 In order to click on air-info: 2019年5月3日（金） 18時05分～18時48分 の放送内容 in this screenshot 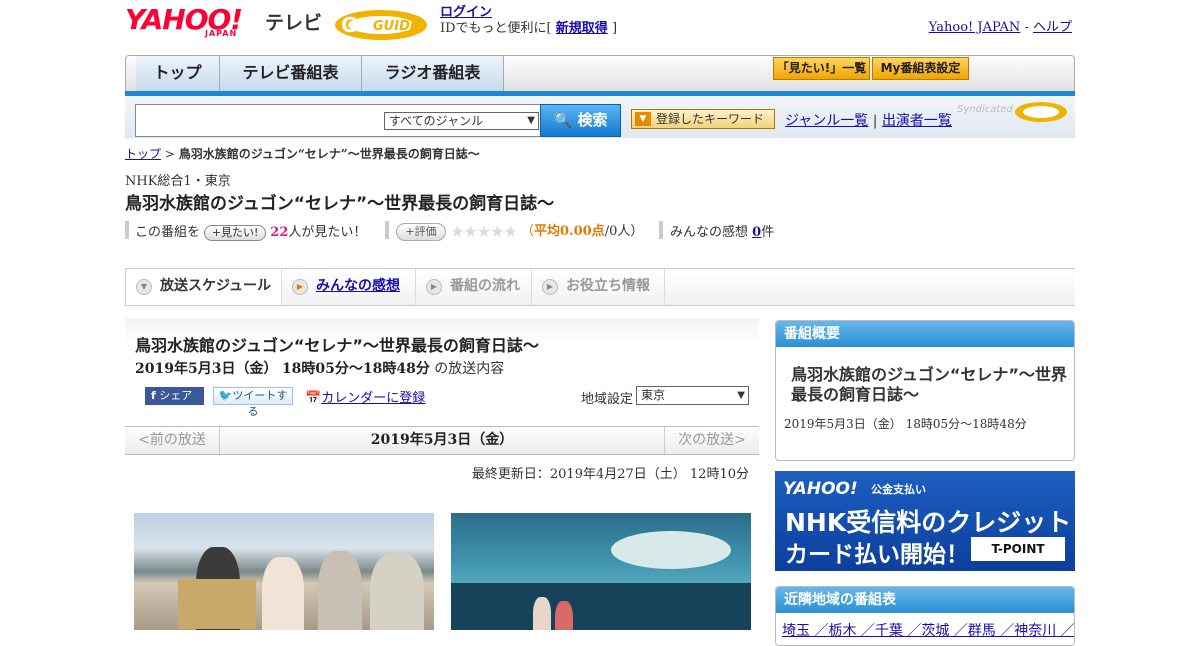, I will do `click(319, 368)`.